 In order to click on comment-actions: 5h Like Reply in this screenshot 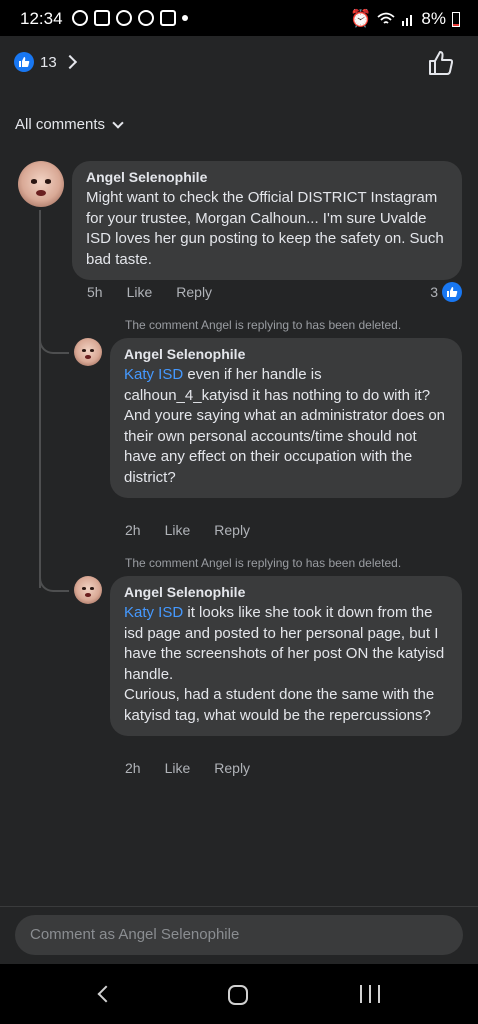, I will do `click(161, 292)`.